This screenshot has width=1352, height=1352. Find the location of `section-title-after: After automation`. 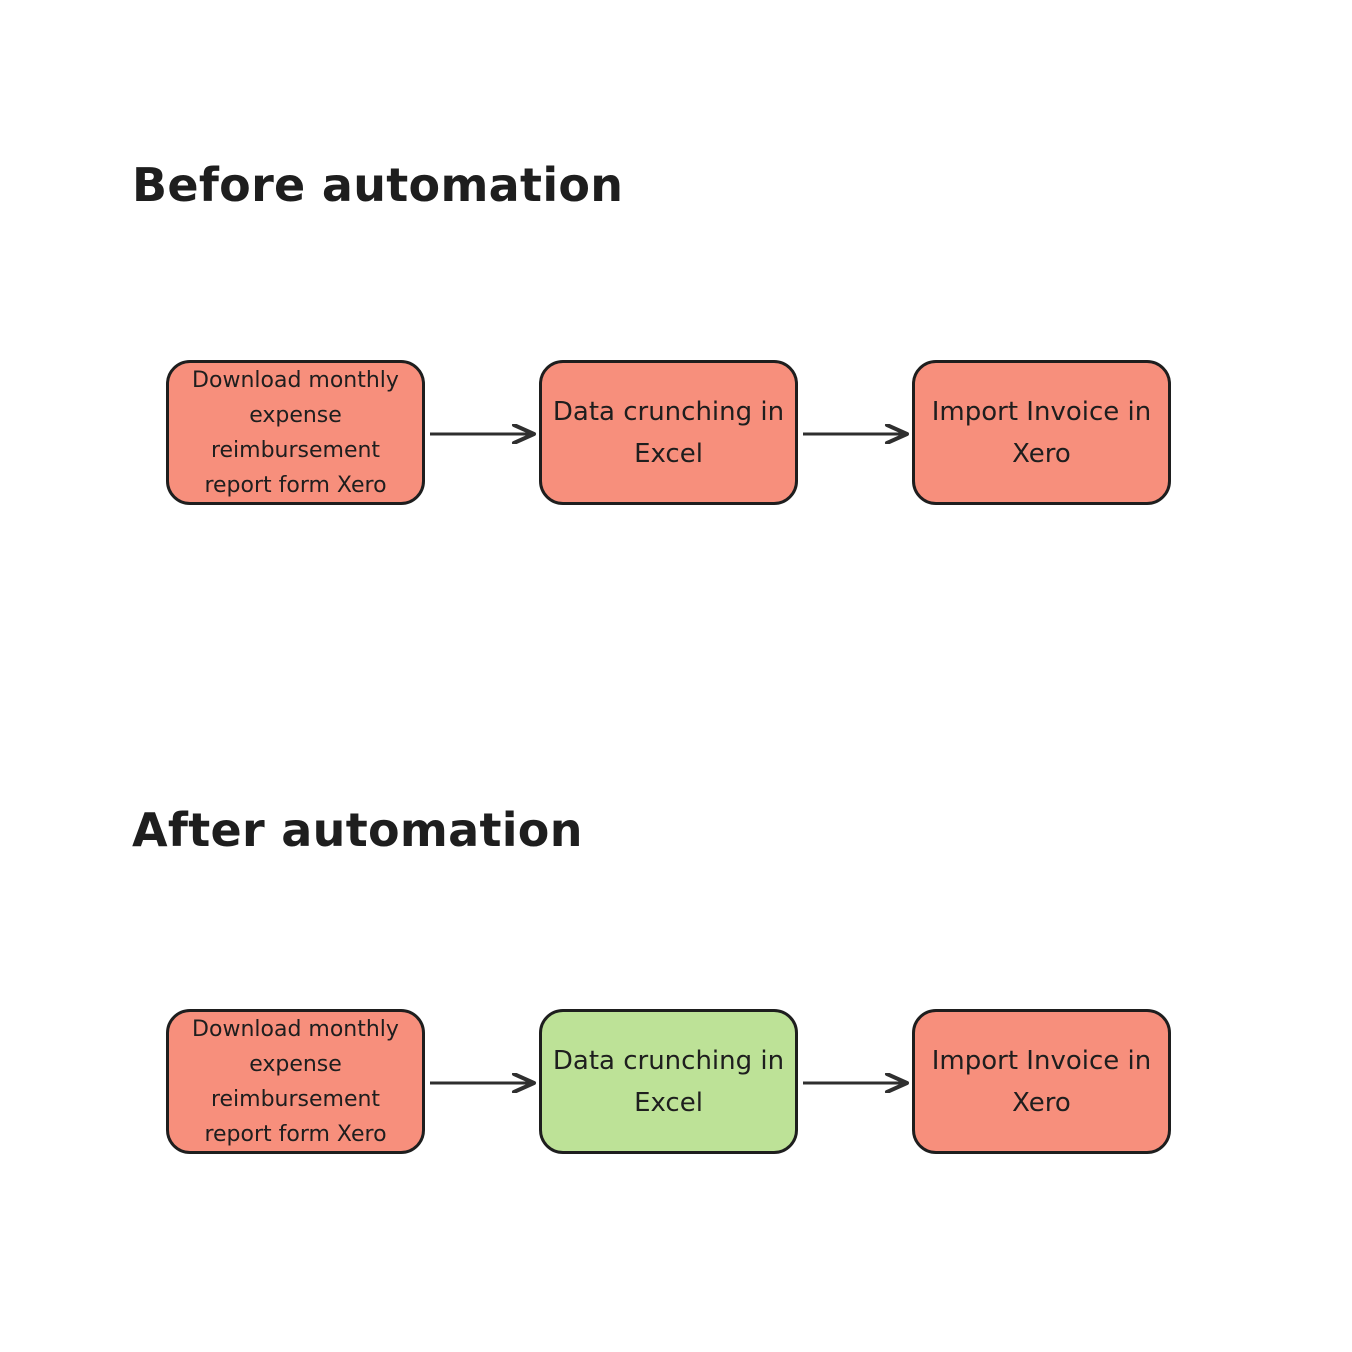

section-title-after: After automation is located at coordinates (357, 830).